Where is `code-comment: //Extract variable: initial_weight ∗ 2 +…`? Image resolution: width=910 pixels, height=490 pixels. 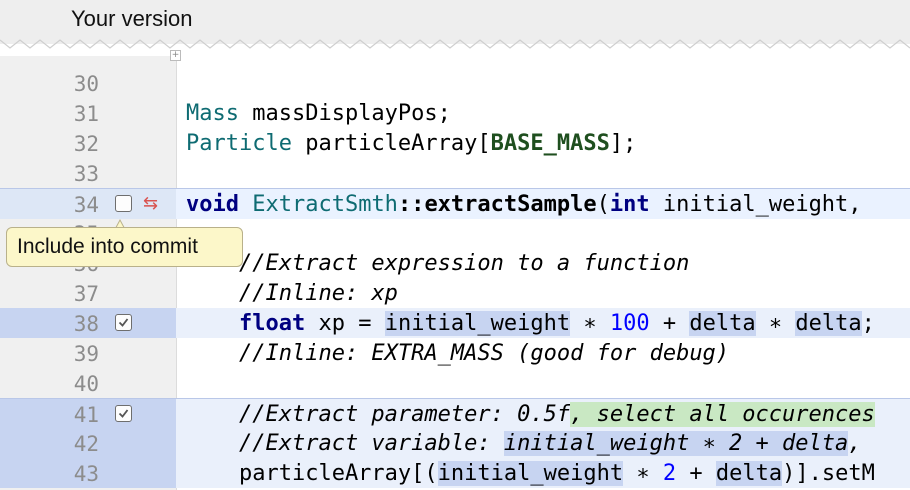
code-comment: //Extract variable: initial_weight ∗ 2 +… is located at coordinates (524, 443).